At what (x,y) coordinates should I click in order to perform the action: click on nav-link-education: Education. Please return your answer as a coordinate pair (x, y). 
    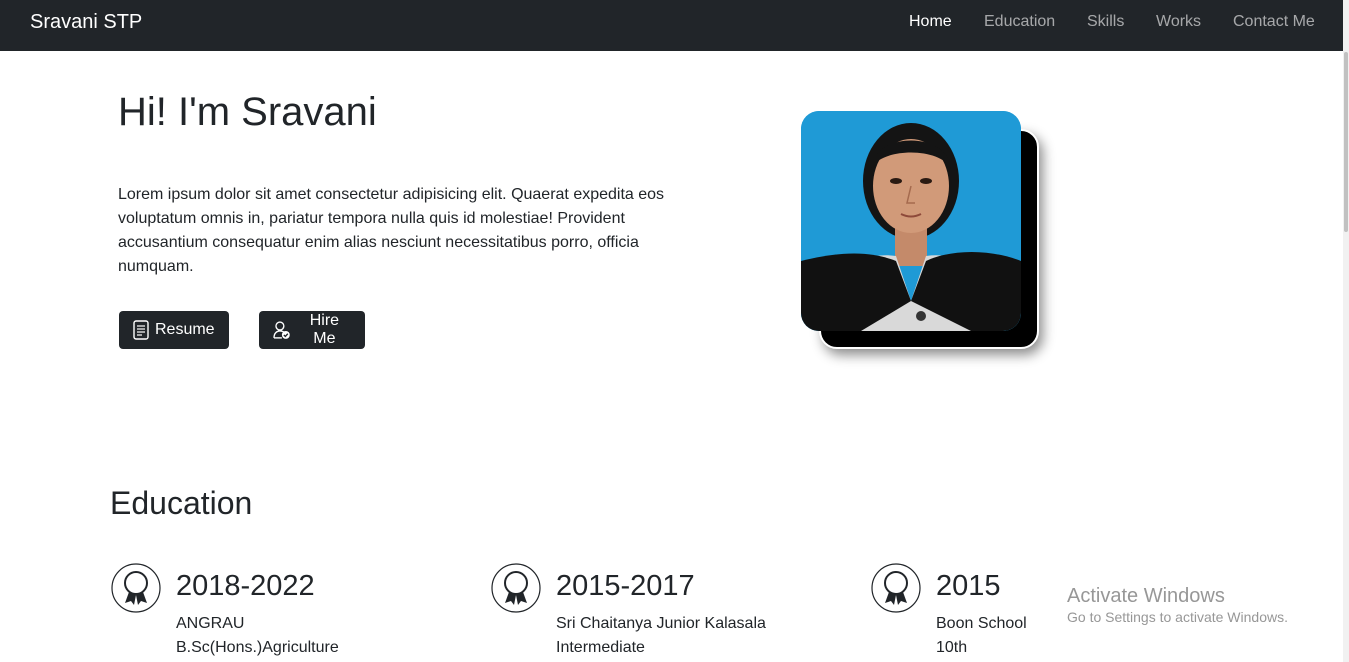
    Looking at the image, I should click on (1019, 22).